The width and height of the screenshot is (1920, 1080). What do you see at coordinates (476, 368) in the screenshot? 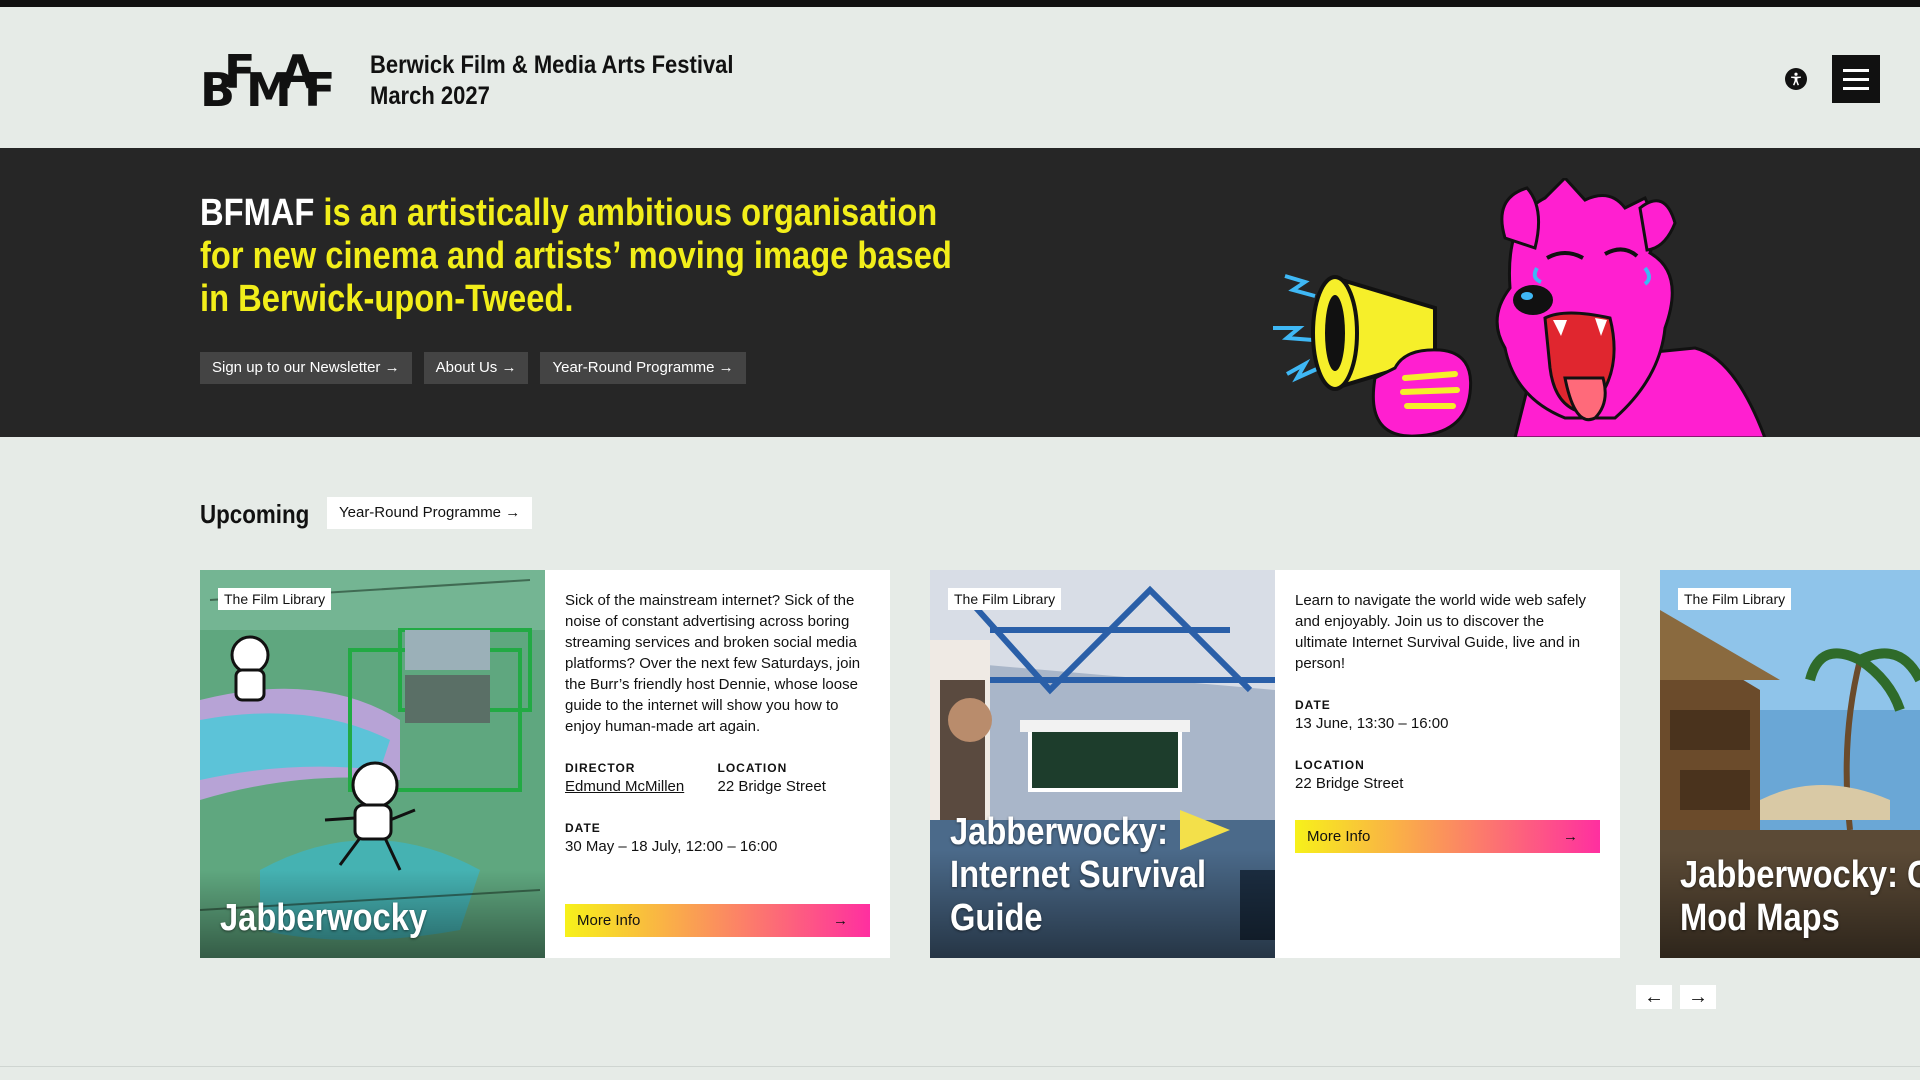
I see `about-us-button: About Us →` at bounding box center [476, 368].